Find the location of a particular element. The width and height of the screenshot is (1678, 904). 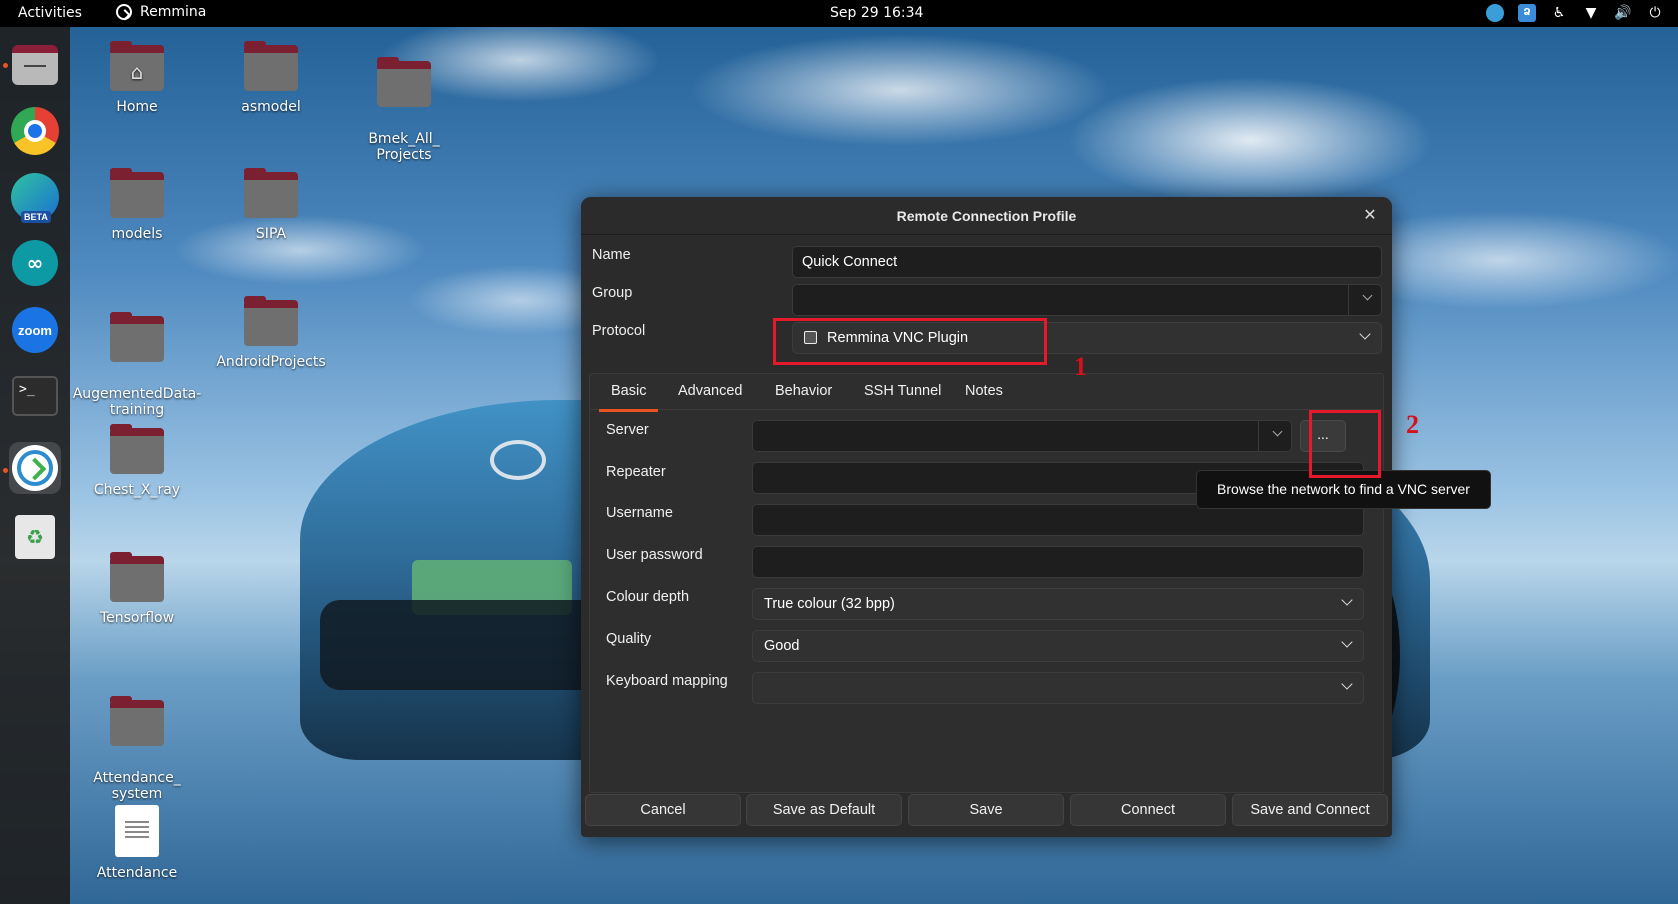

username-label: Username is located at coordinates (639, 513).